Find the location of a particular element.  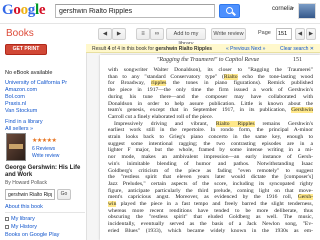

my-history-label: My History is located at coordinates (24, 227).